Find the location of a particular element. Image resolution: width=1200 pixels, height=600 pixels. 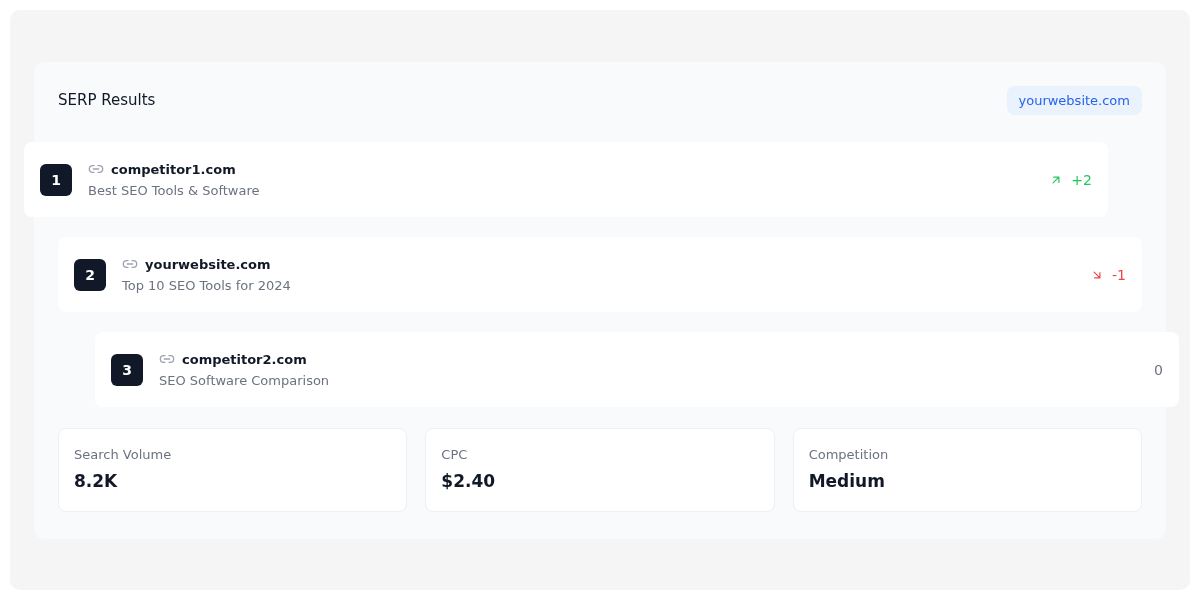

rank-number: 3 is located at coordinates (127, 369).